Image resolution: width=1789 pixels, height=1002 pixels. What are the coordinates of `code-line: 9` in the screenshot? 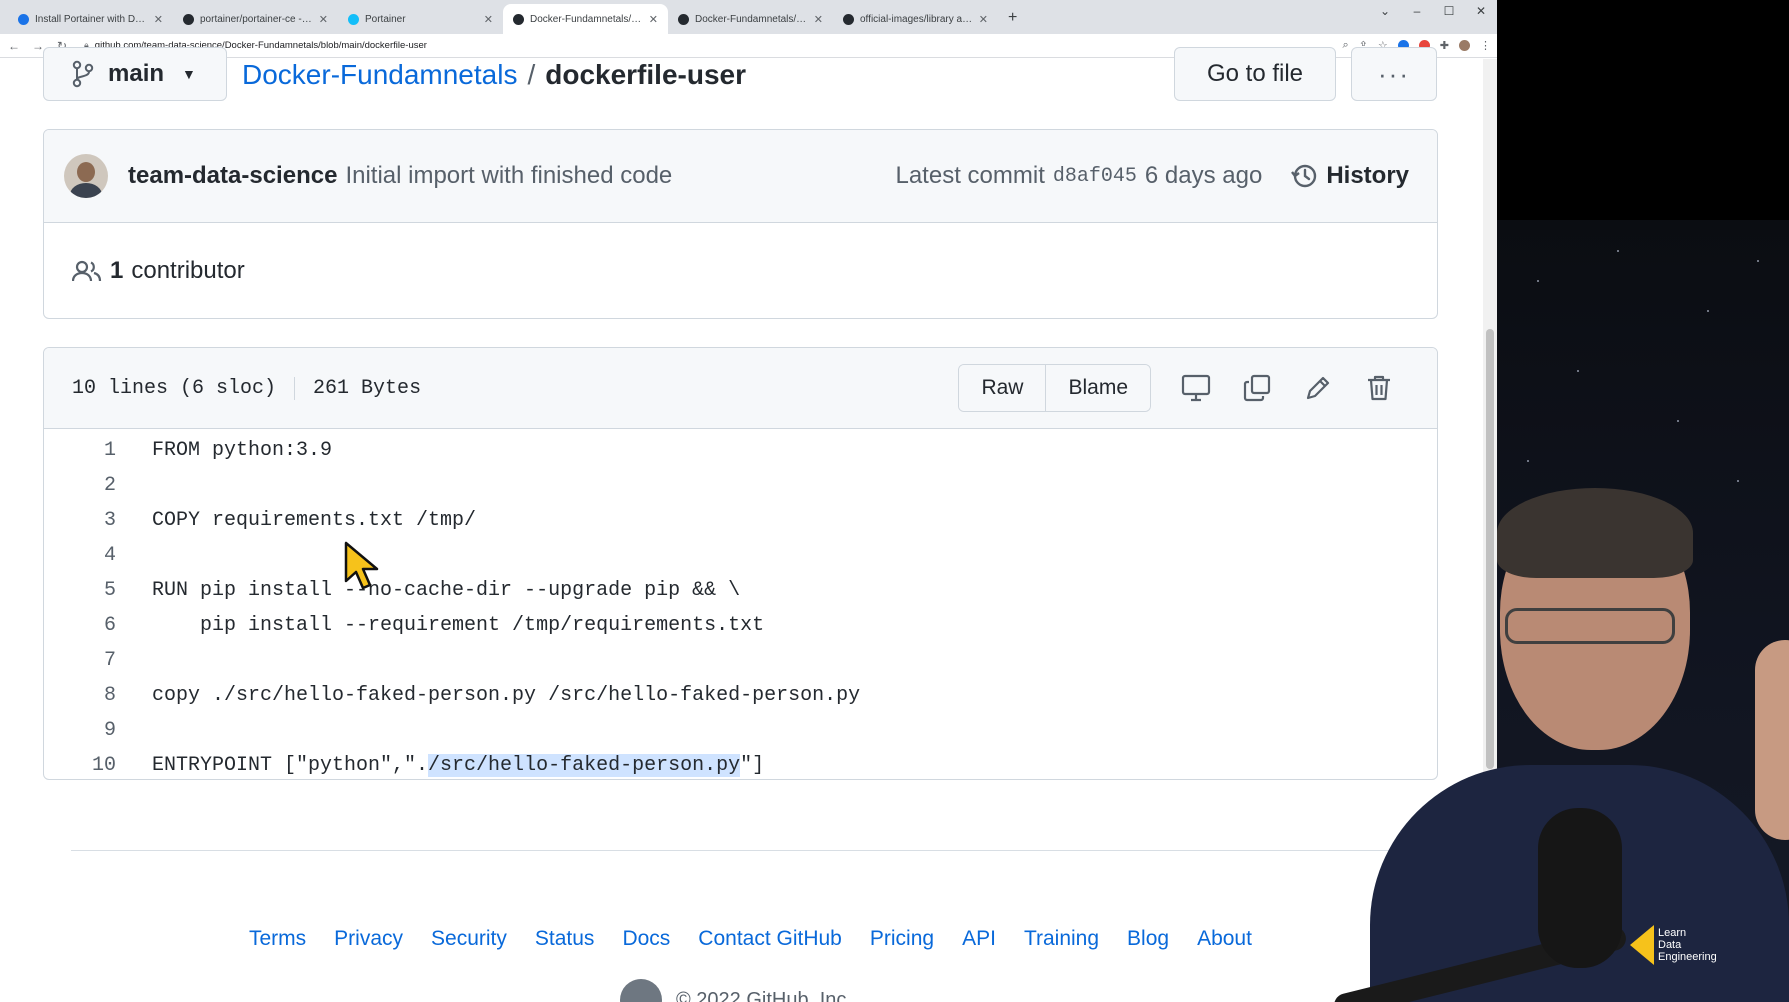 It's located at (740, 730).